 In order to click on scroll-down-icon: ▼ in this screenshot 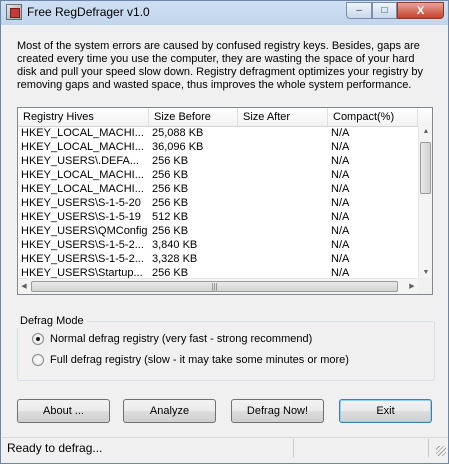, I will do `click(425, 272)`.